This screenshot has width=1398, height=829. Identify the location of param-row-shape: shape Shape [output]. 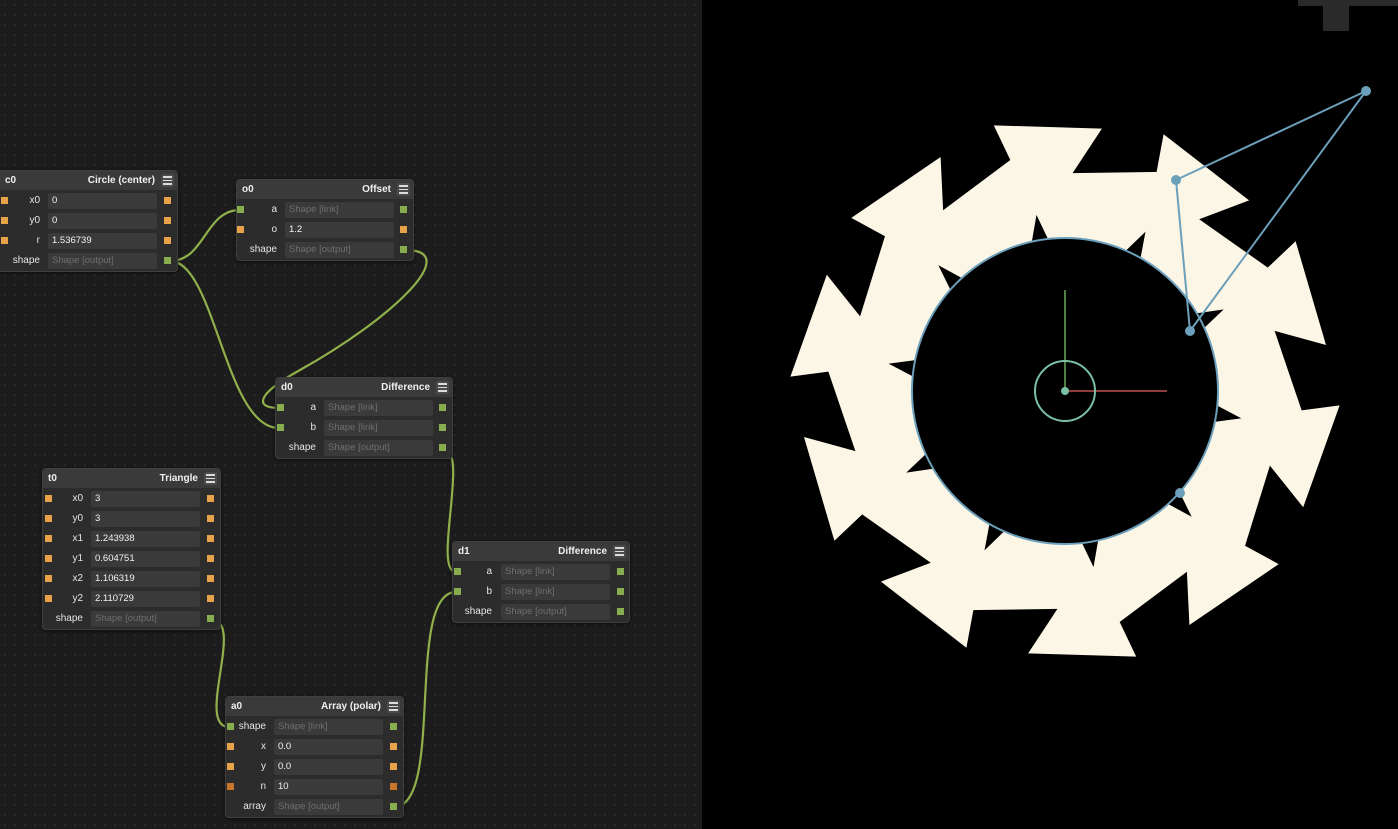
(88, 261).